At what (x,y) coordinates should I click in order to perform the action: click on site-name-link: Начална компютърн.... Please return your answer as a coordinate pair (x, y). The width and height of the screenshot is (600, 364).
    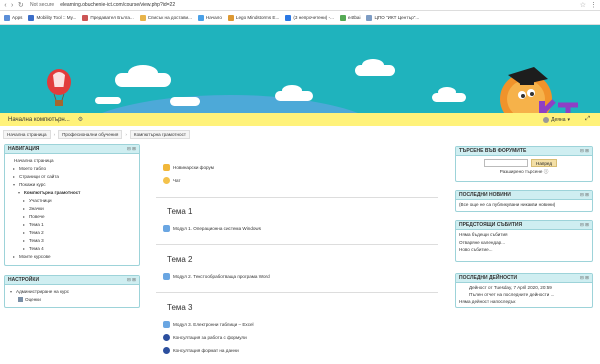
    Looking at the image, I should click on (39, 120).